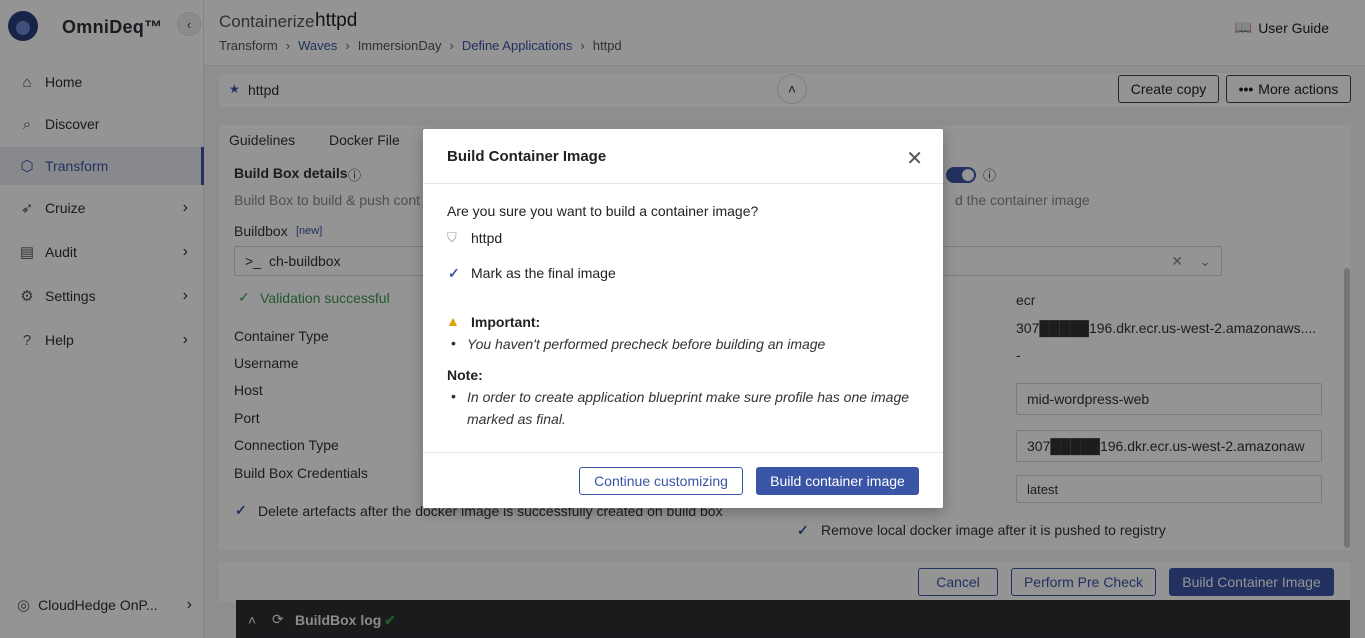 Image resolution: width=1365 pixels, height=638 pixels. Describe the element at coordinates (837, 481) in the screenshot. I see `confirm-build-button: Build container image` at that location.